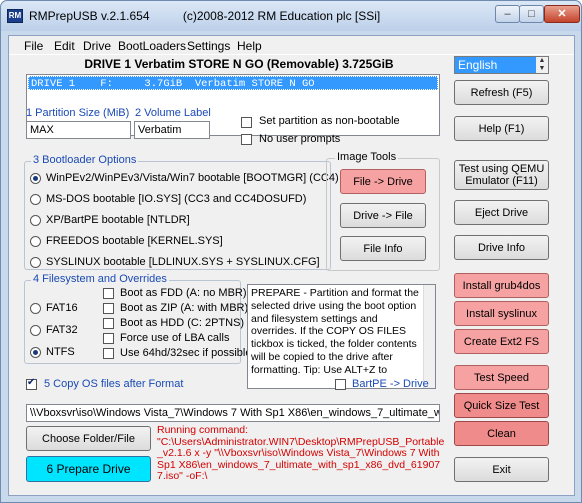 The image size is (582, 503). Describe the element at coordinates (429, 336) in the screenshot. I see `info-scrollbar` at that location.